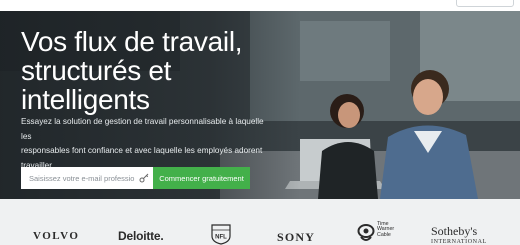 This screenshot has width=520, height=245. I want to click on headline-line-2: structurés et, so click(96, 70).